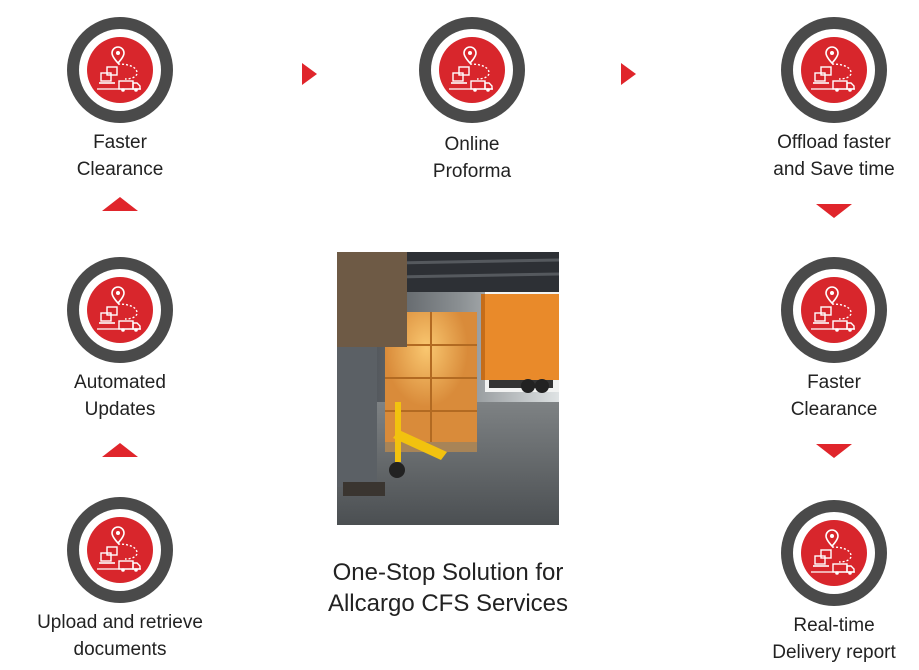 The width and height of the screenshot is (919, 670). Describe the element at coordinates (834, 625) in the screenshot. I see `step-label-line: Real-time` at that location.